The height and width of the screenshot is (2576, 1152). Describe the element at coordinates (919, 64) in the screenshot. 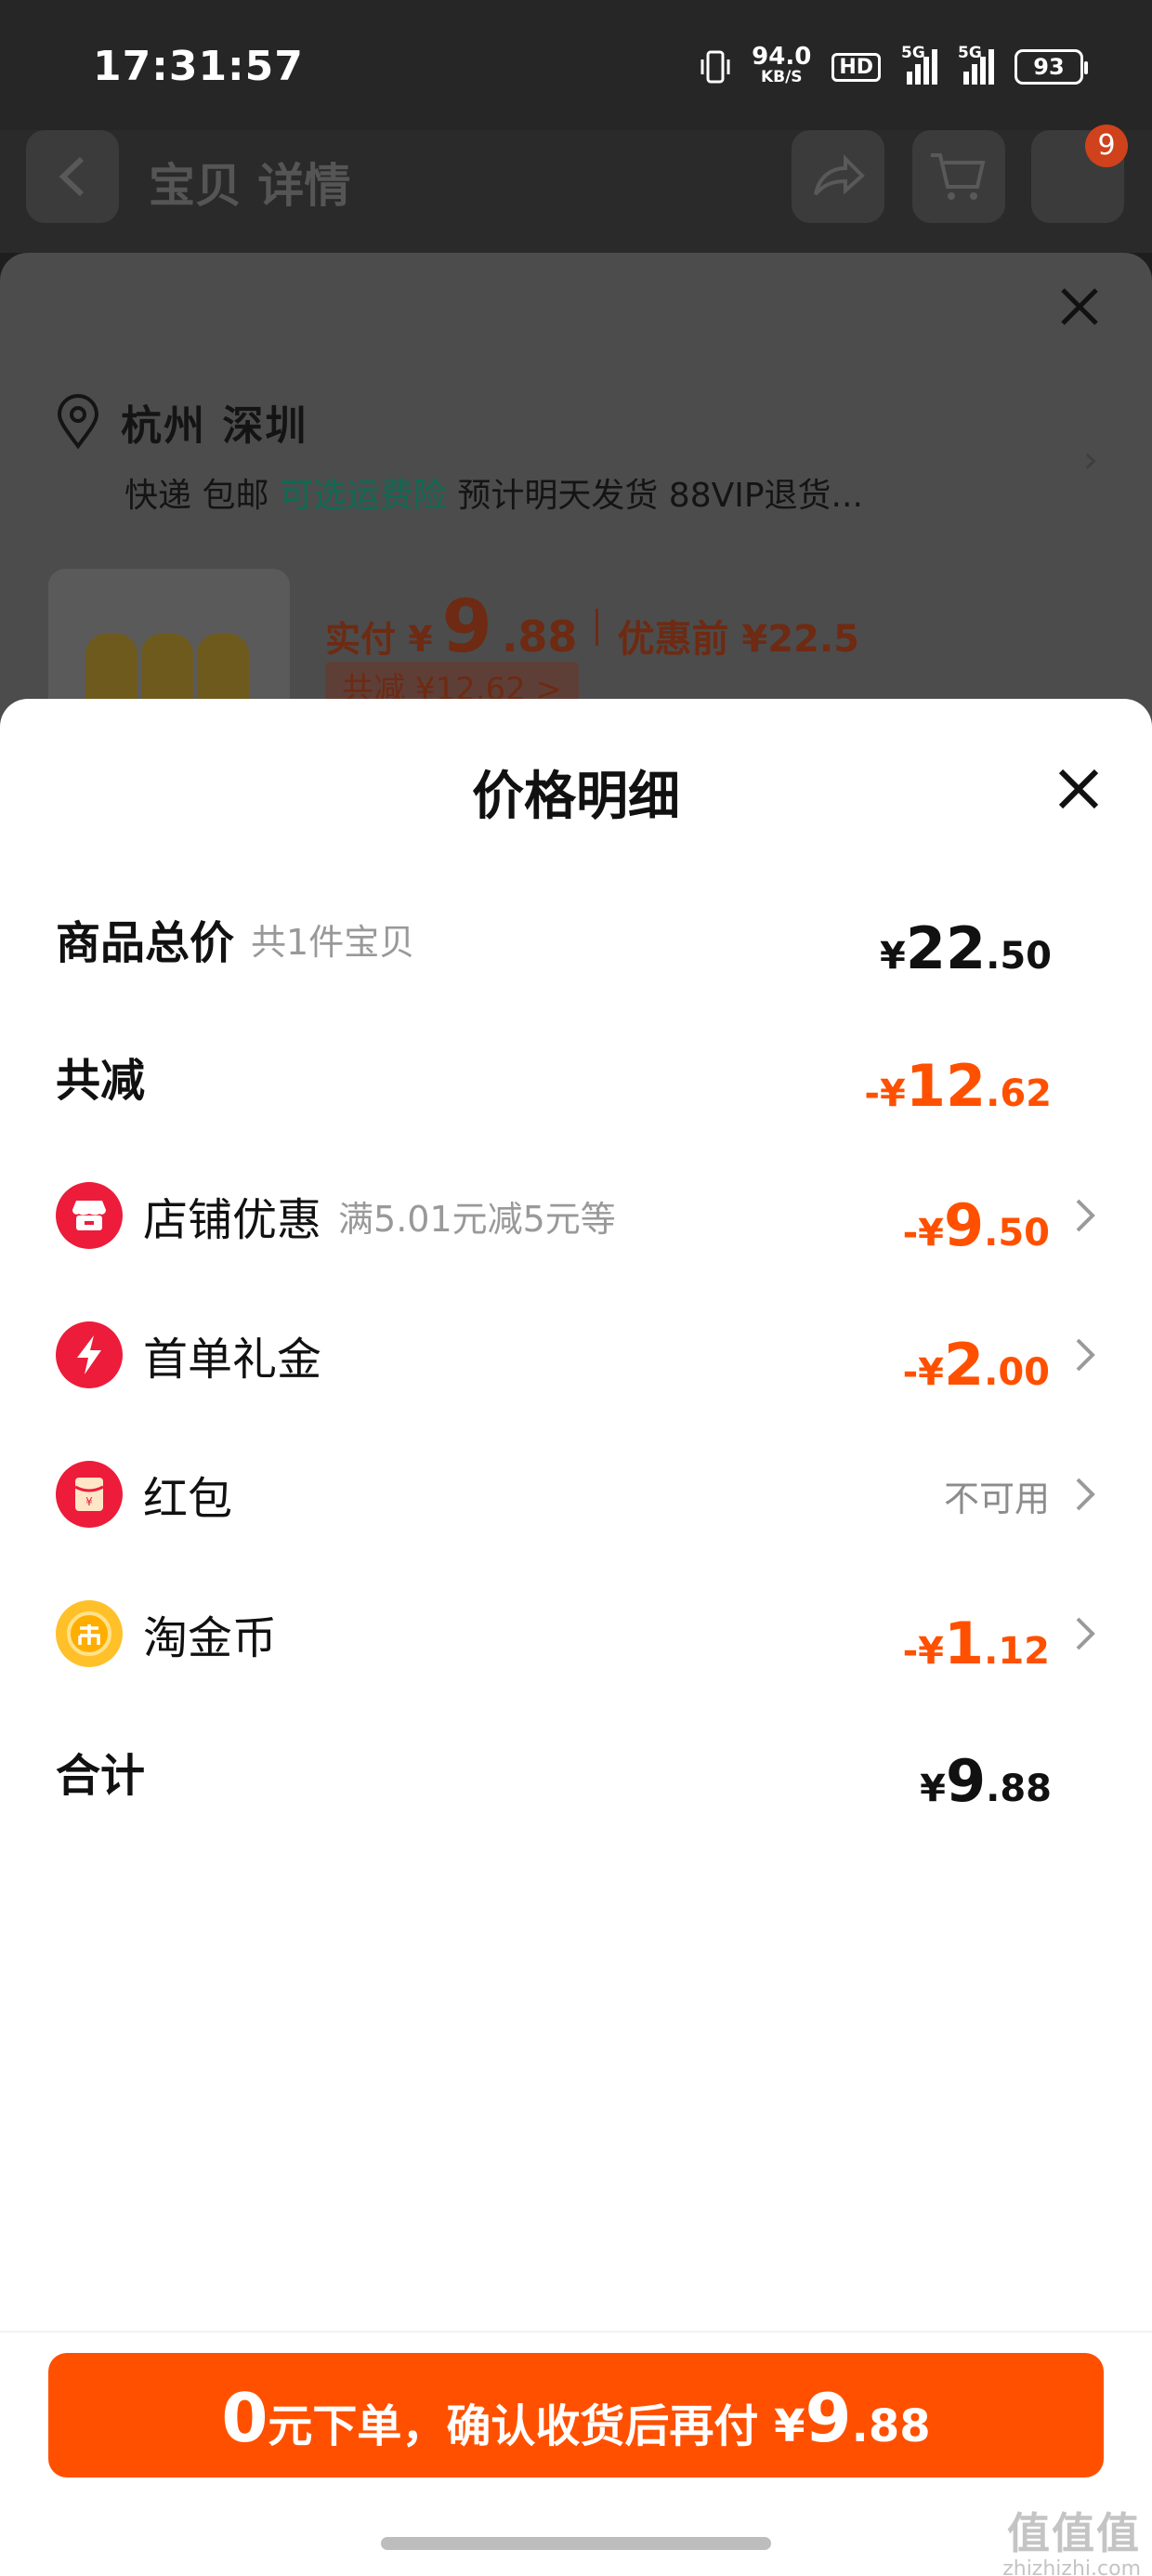

I see `signal-icon-1: 5G` at that location.